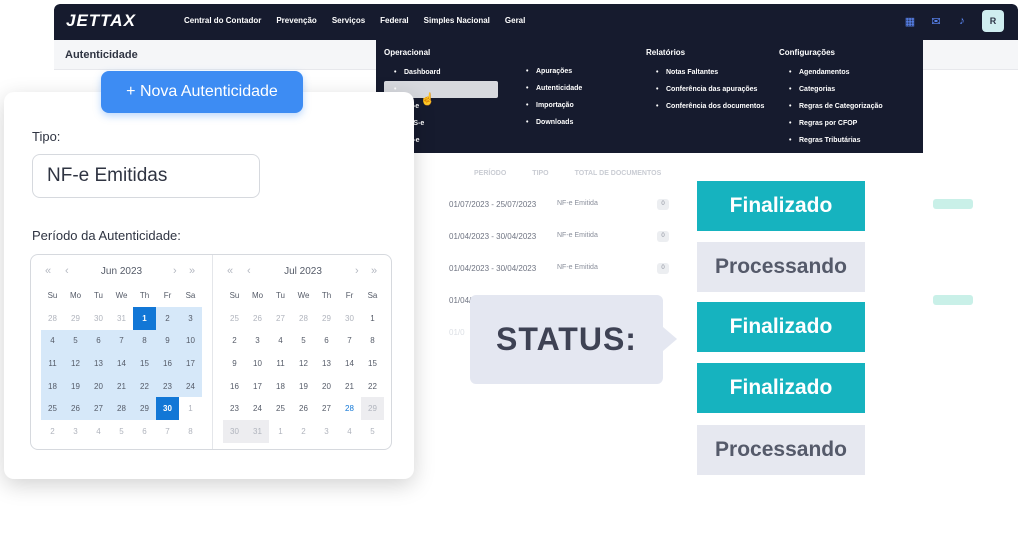  What do you see at coordinates (549, 71) in the screenshot?
I see `menu-item-apuracoes: Apurações` at bounding box center [549, 71].